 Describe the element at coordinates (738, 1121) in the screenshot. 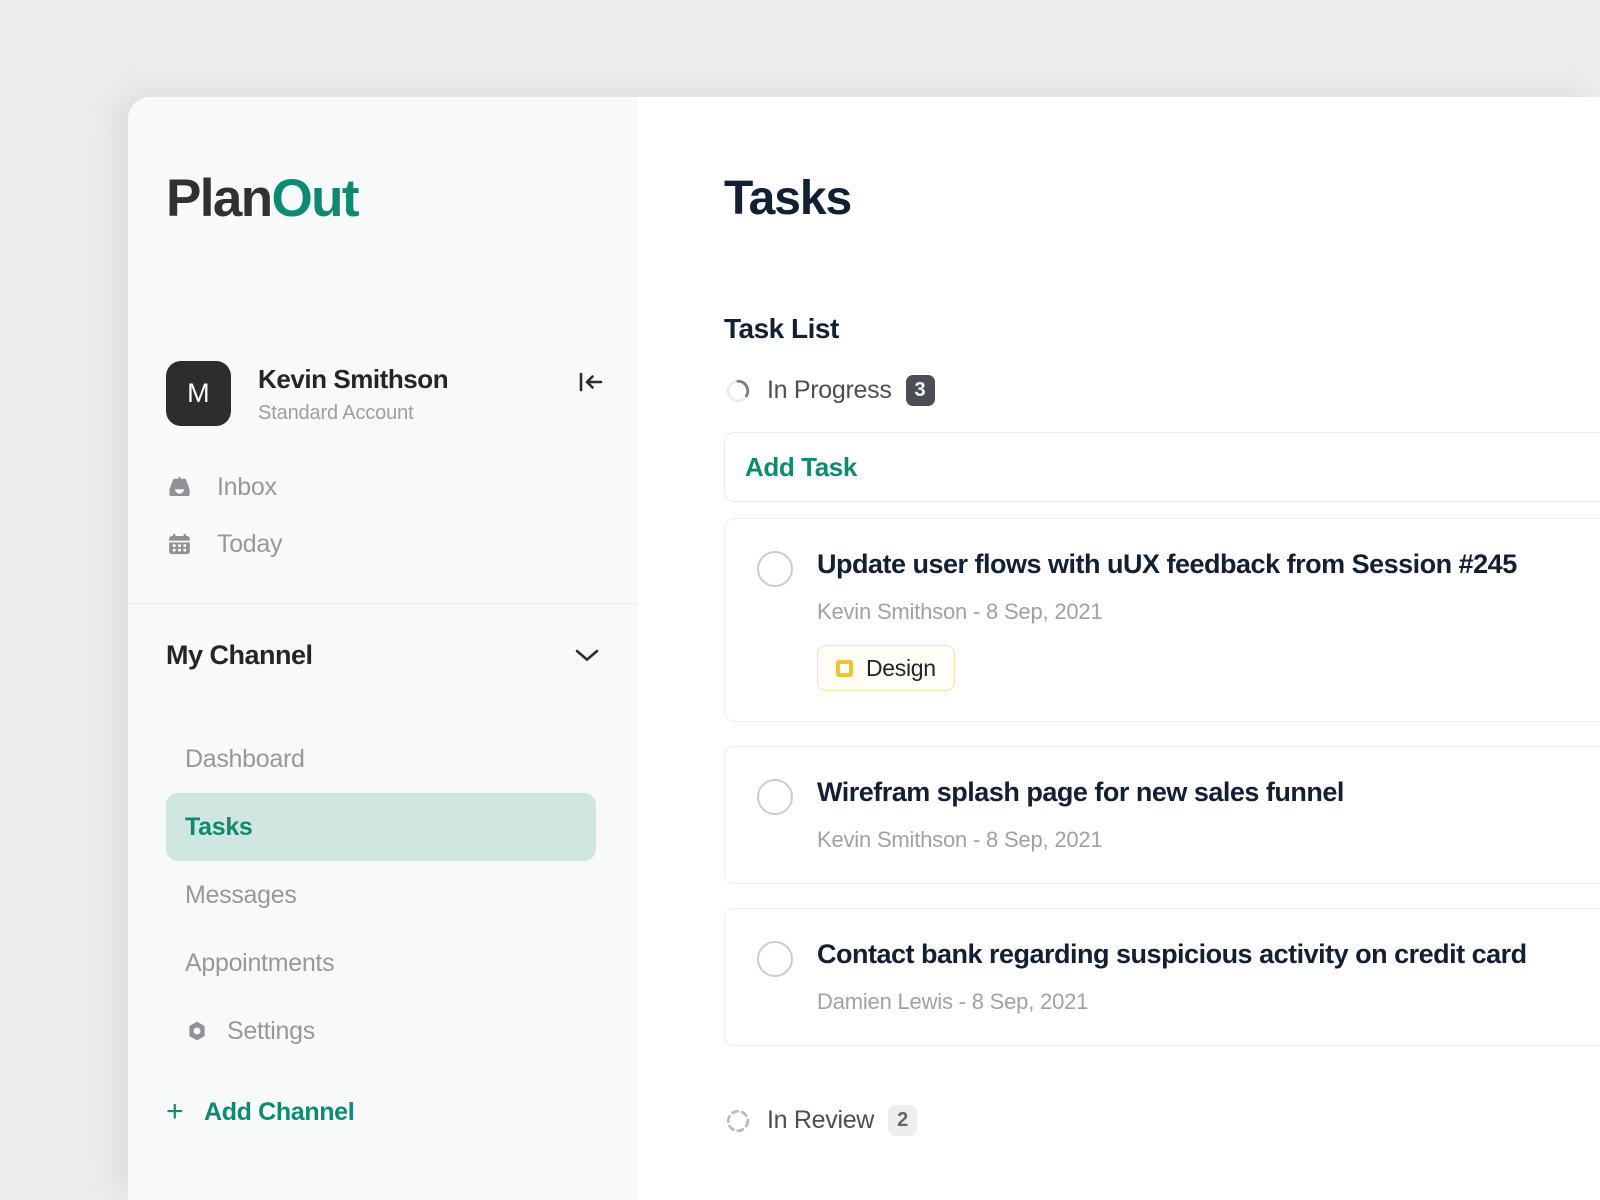

I see `dashed-circle-icon` at that location.